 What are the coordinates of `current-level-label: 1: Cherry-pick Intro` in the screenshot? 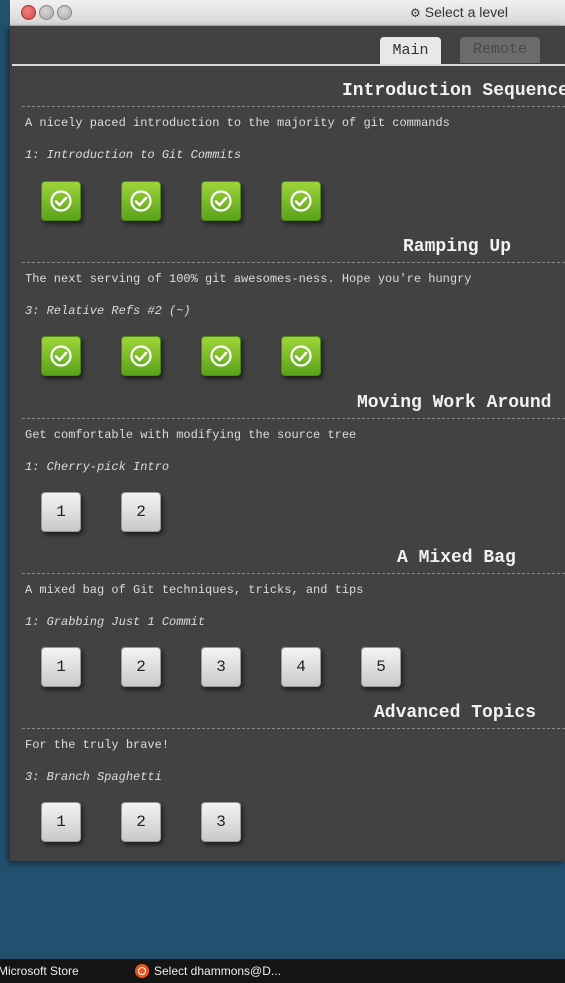 It's located at (97, 467).